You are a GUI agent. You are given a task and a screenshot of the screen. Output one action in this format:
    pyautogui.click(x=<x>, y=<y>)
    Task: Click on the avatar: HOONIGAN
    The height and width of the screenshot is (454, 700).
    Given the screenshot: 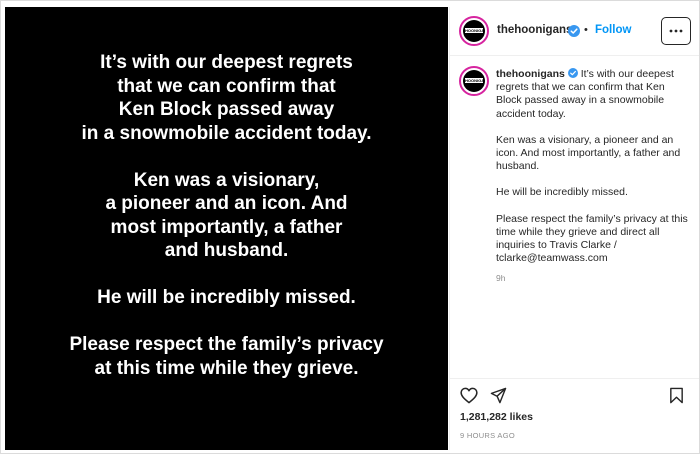 What is the action you would take?
    pyautogui.click(x=474, y=31)
    